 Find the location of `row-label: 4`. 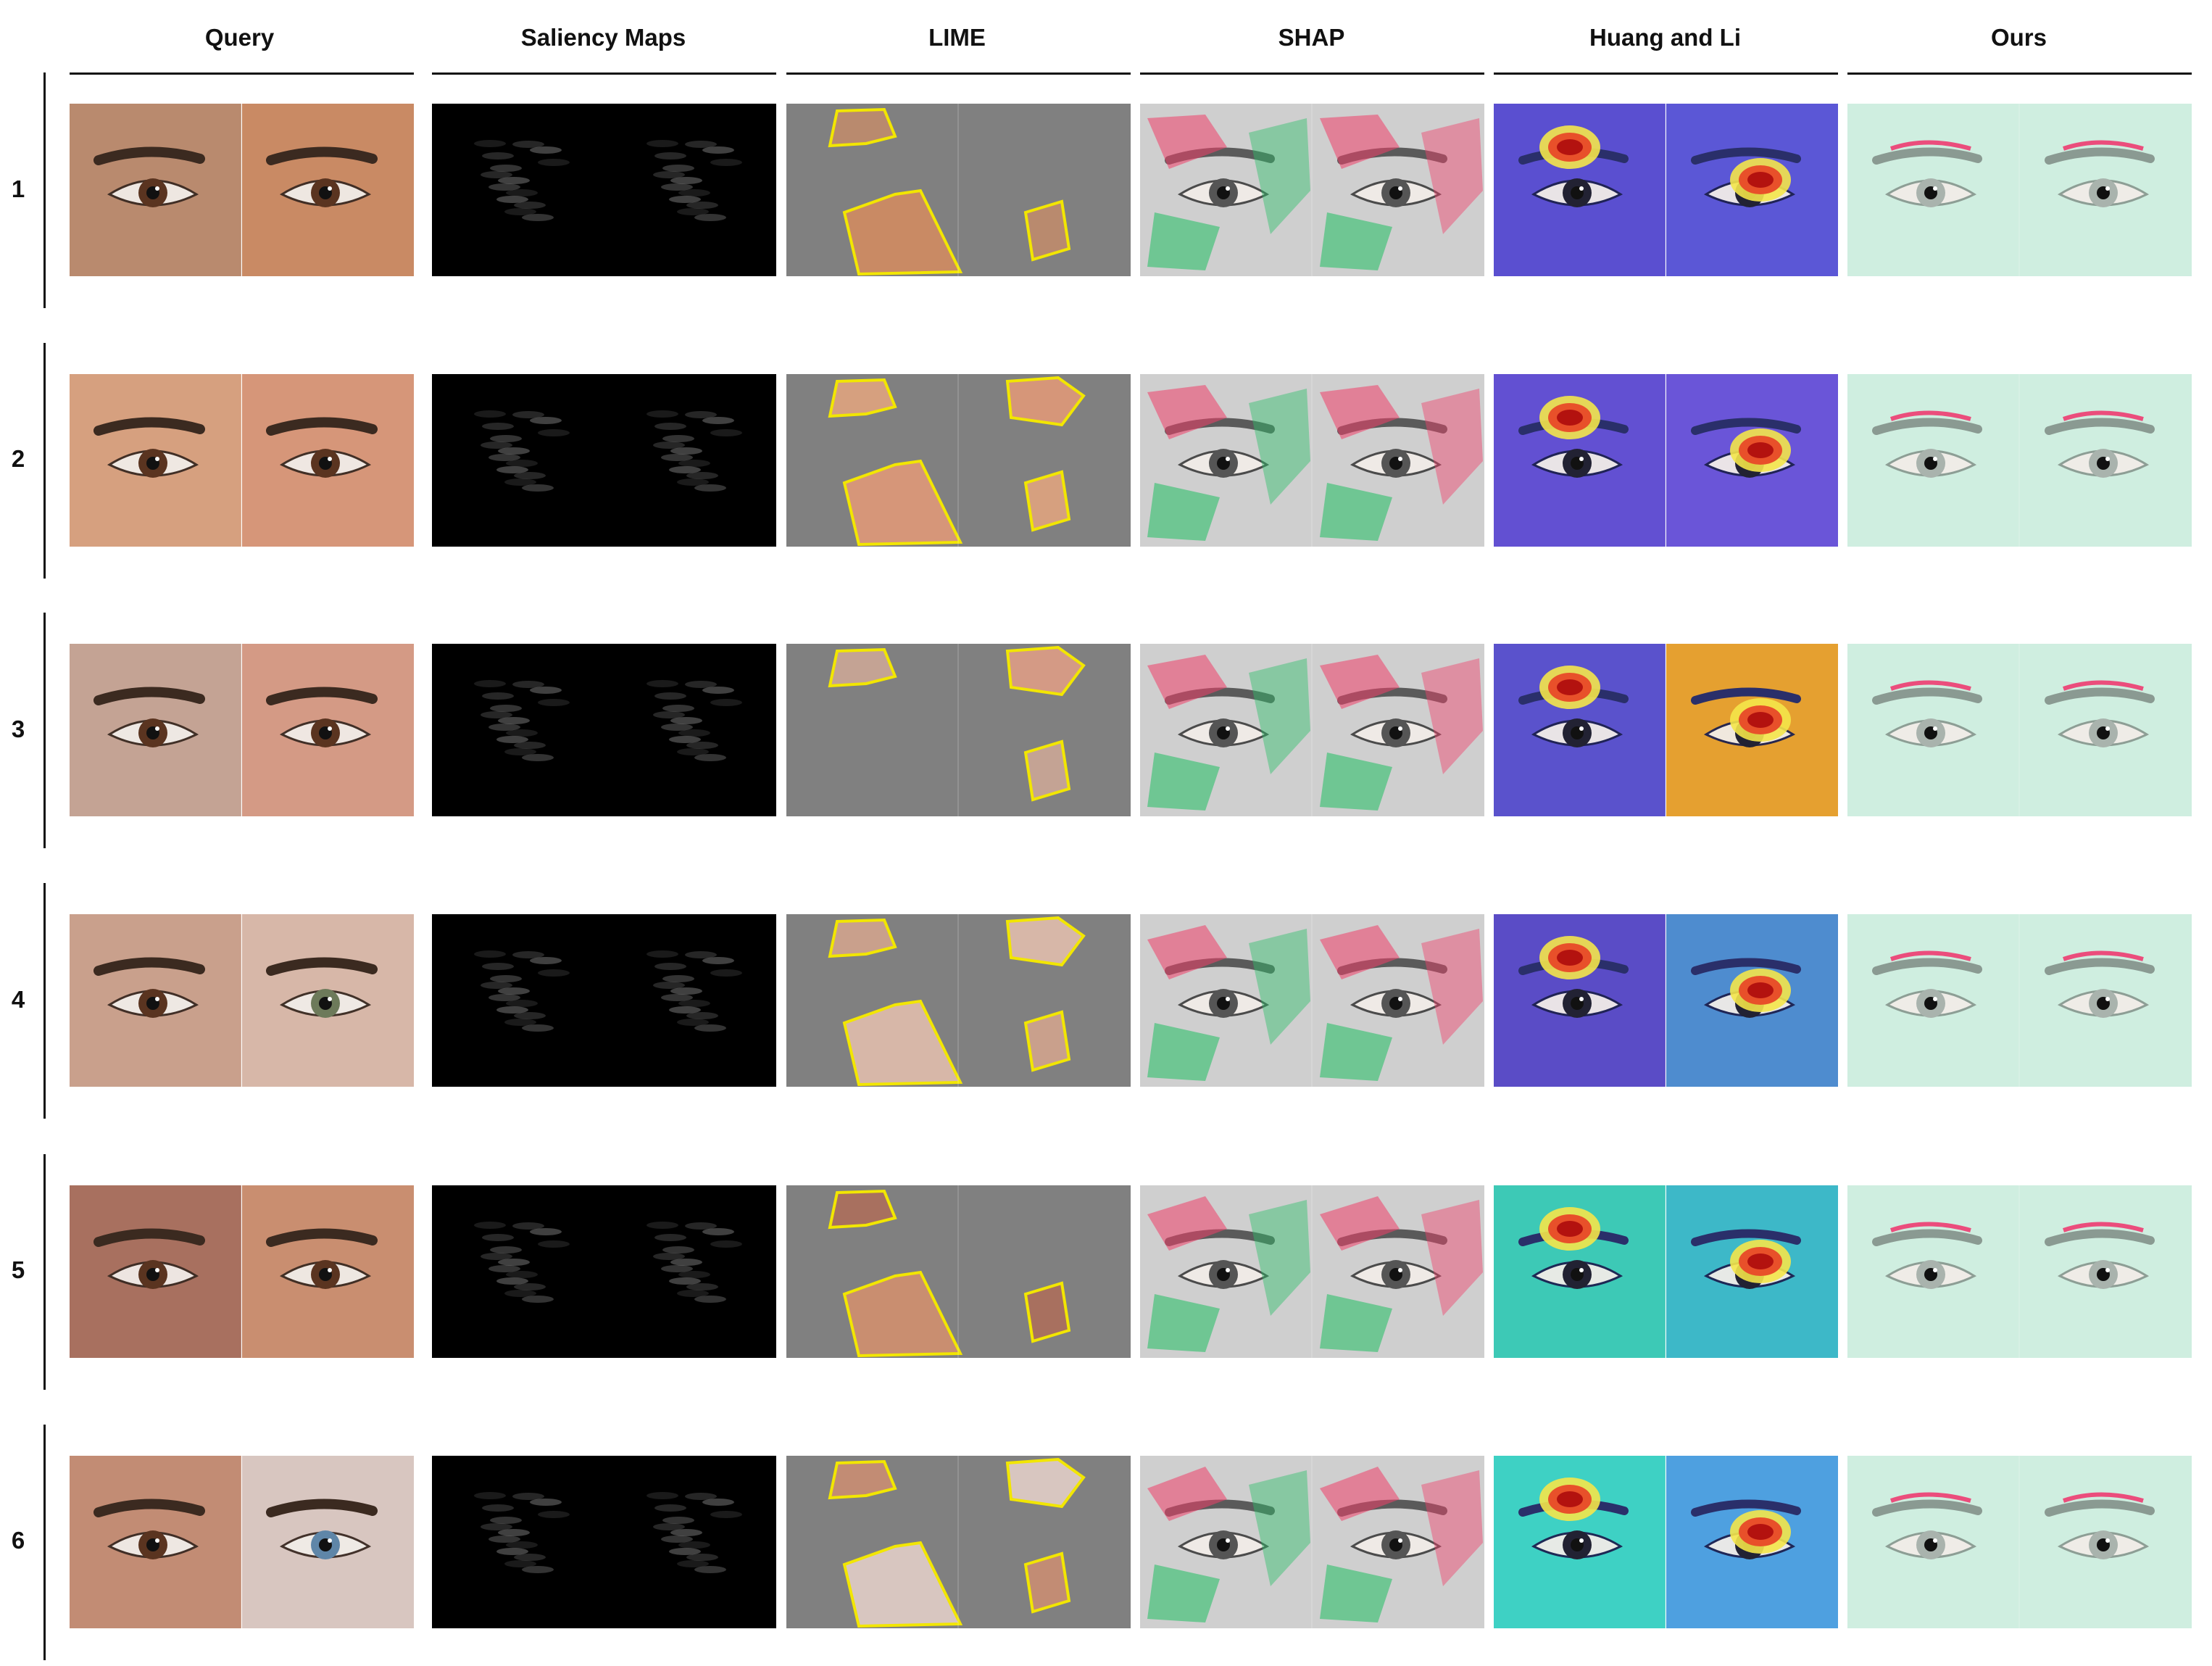

row-label: 4 is located at coordinates (18, 999).